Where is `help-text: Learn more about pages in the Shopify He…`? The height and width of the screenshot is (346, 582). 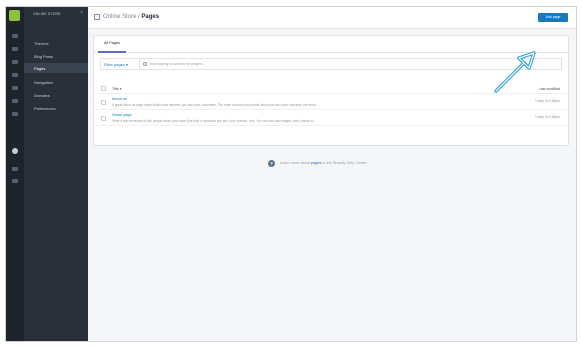 help-text: Learn more about pages in the Shopify He… is located at coordinates (323, 163).